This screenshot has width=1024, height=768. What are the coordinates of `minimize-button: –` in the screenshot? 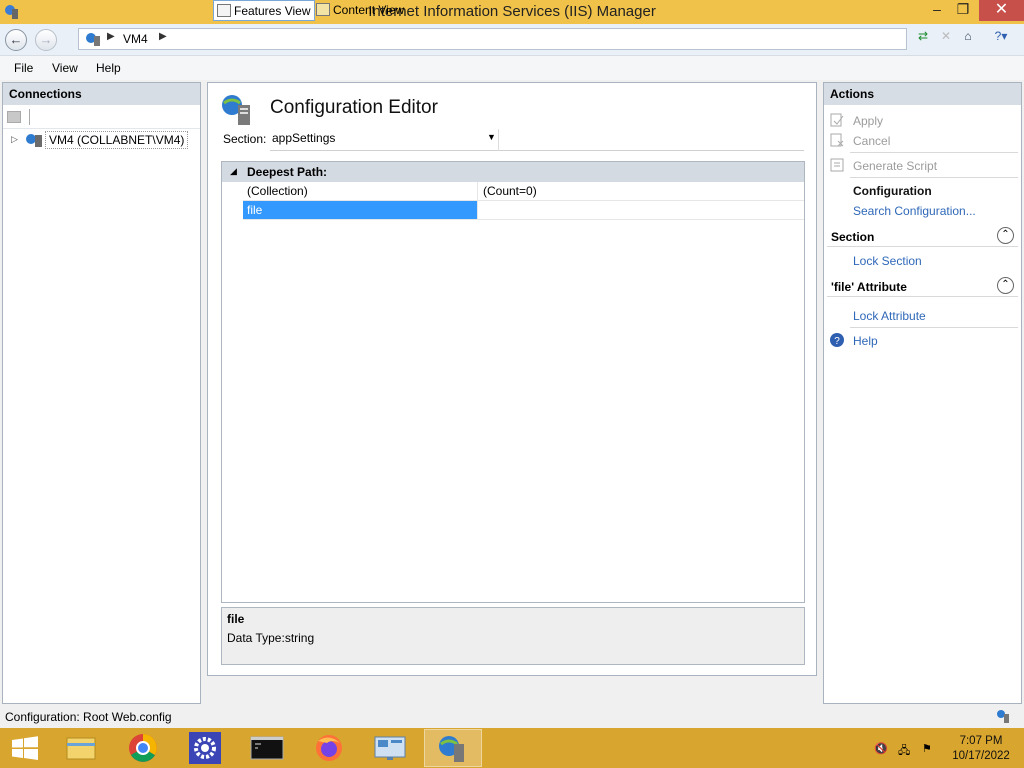 It's located at (937, 10).